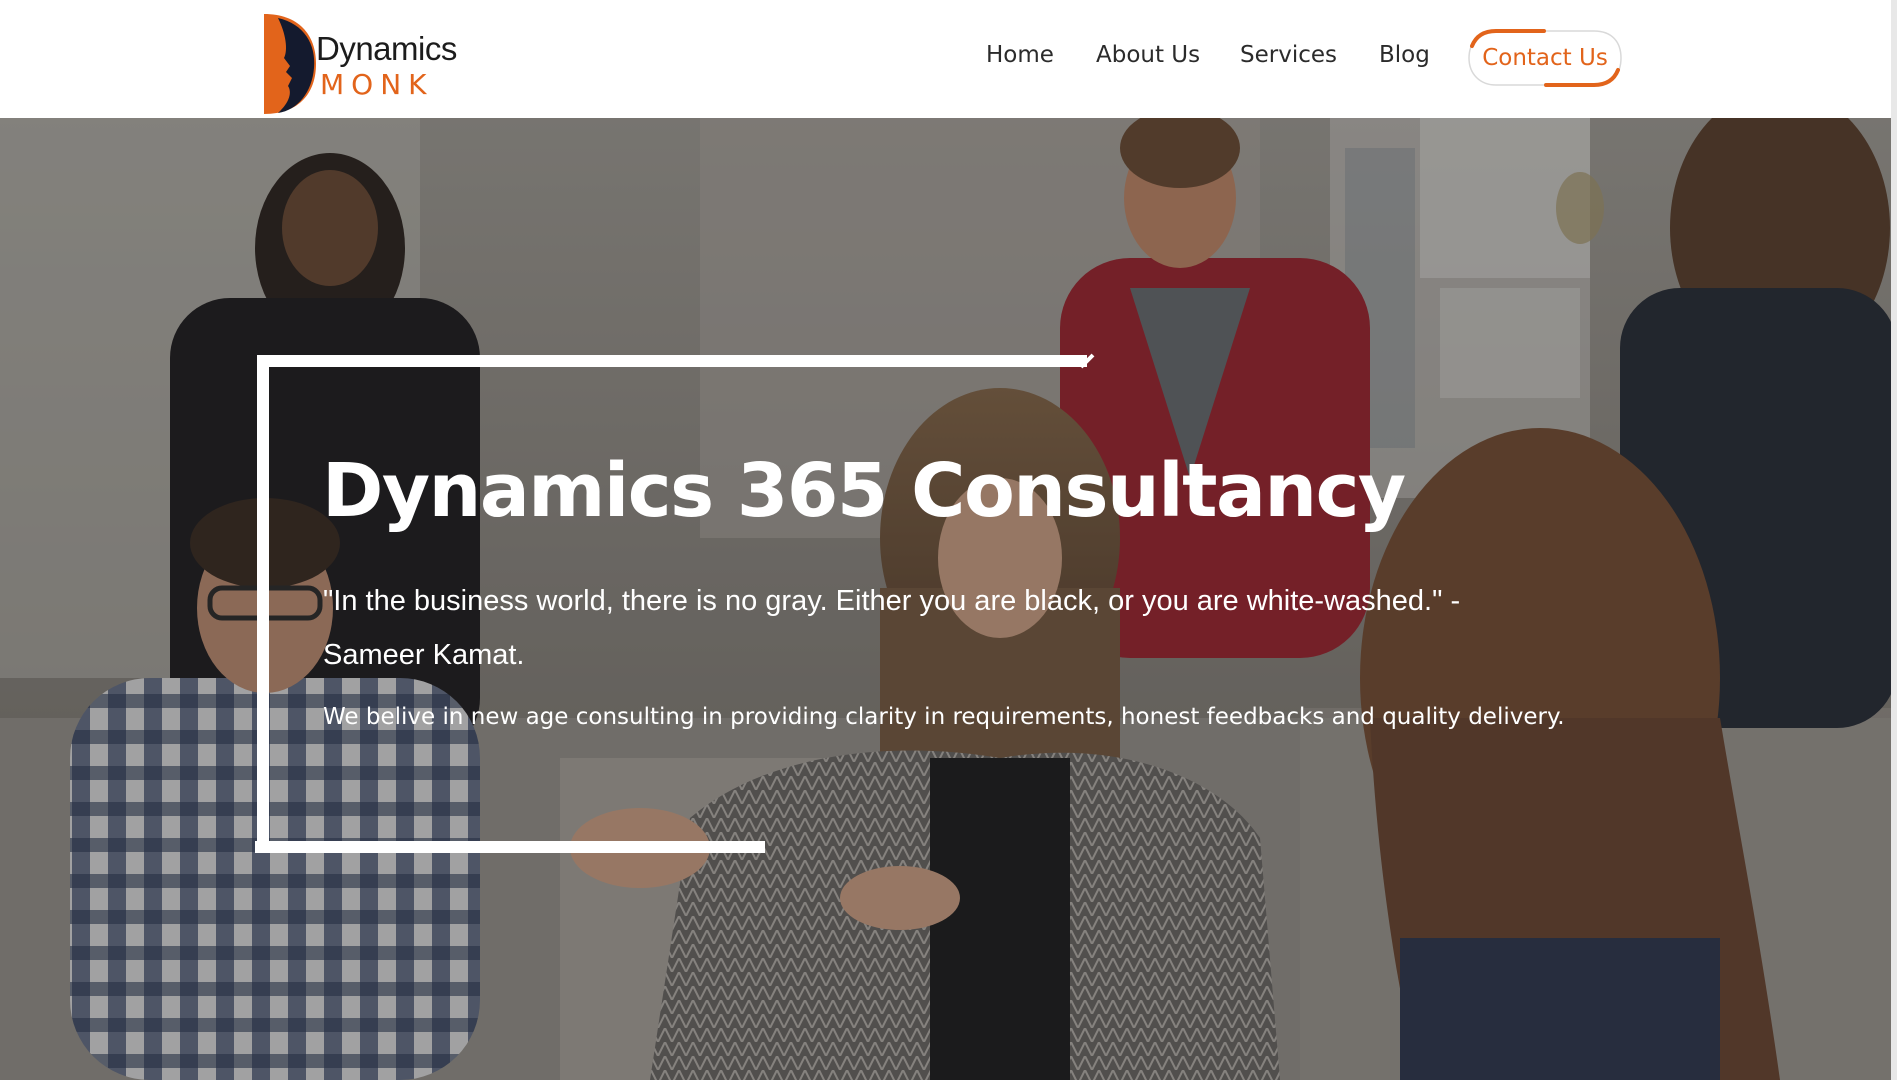  I want to click on hero-title: Dynamics 365 Consultancy, so click(864, 491).